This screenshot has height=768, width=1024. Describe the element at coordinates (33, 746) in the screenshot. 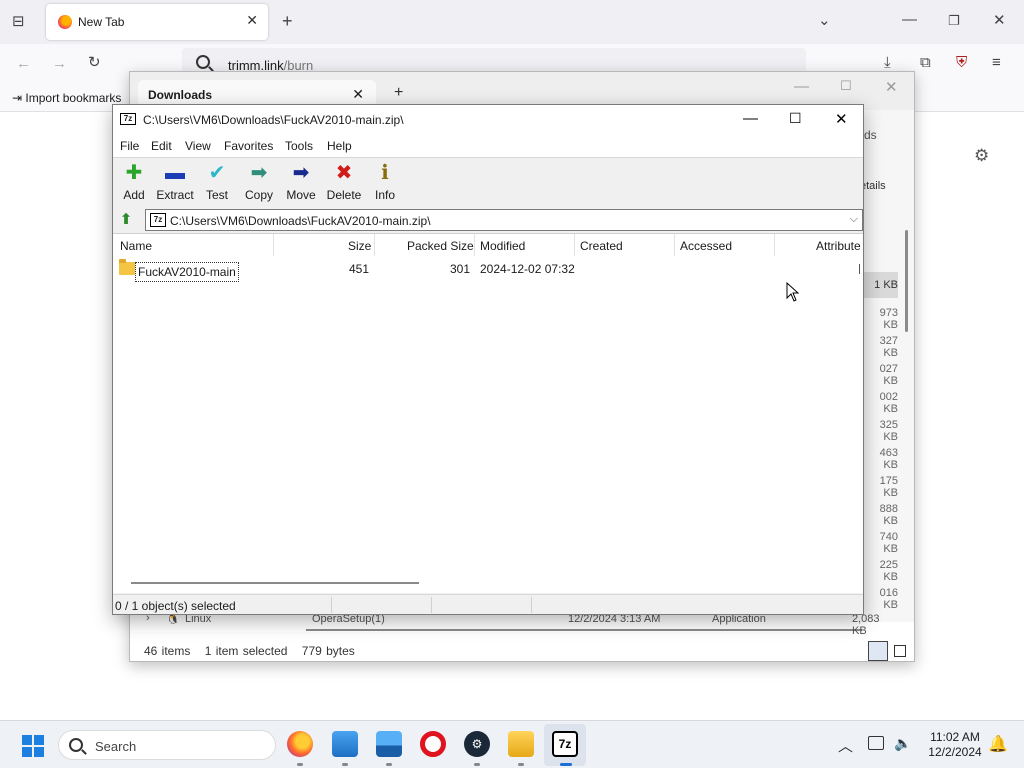

I see `windows-start-icon` at that location.